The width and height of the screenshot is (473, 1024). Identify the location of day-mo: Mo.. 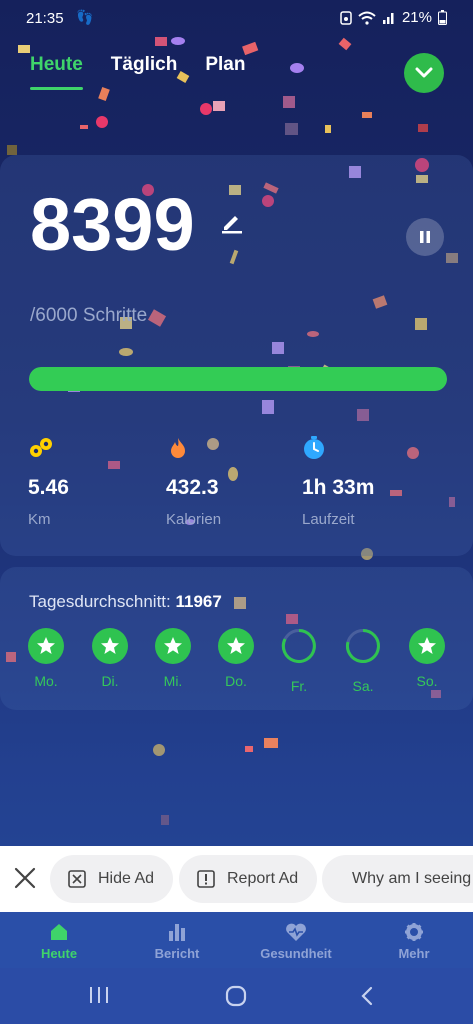
(46, 658).